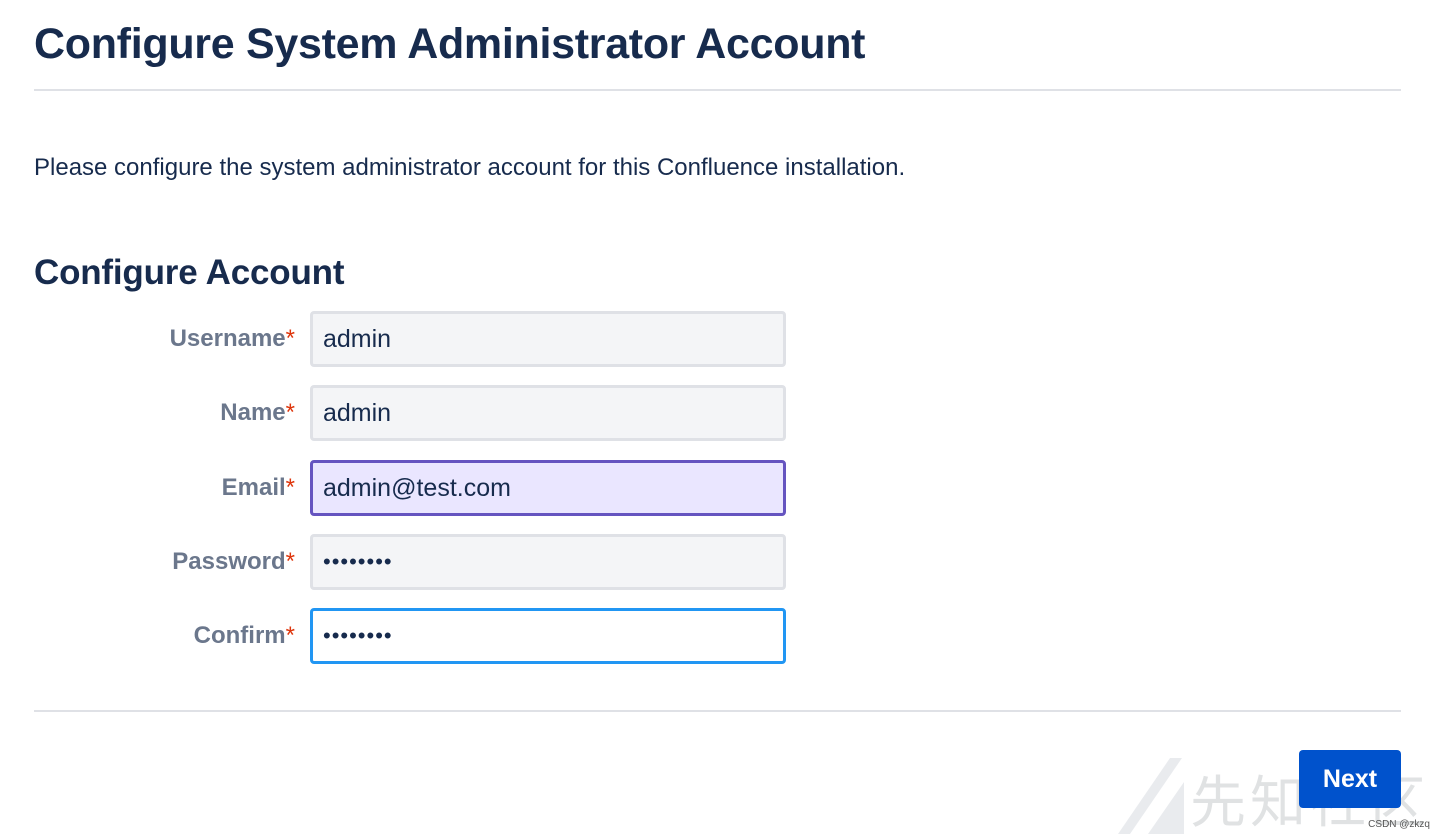  Describe the element at coordinates (189, 272) in the screenshot. I see `section-title: Configure Account` at that location.